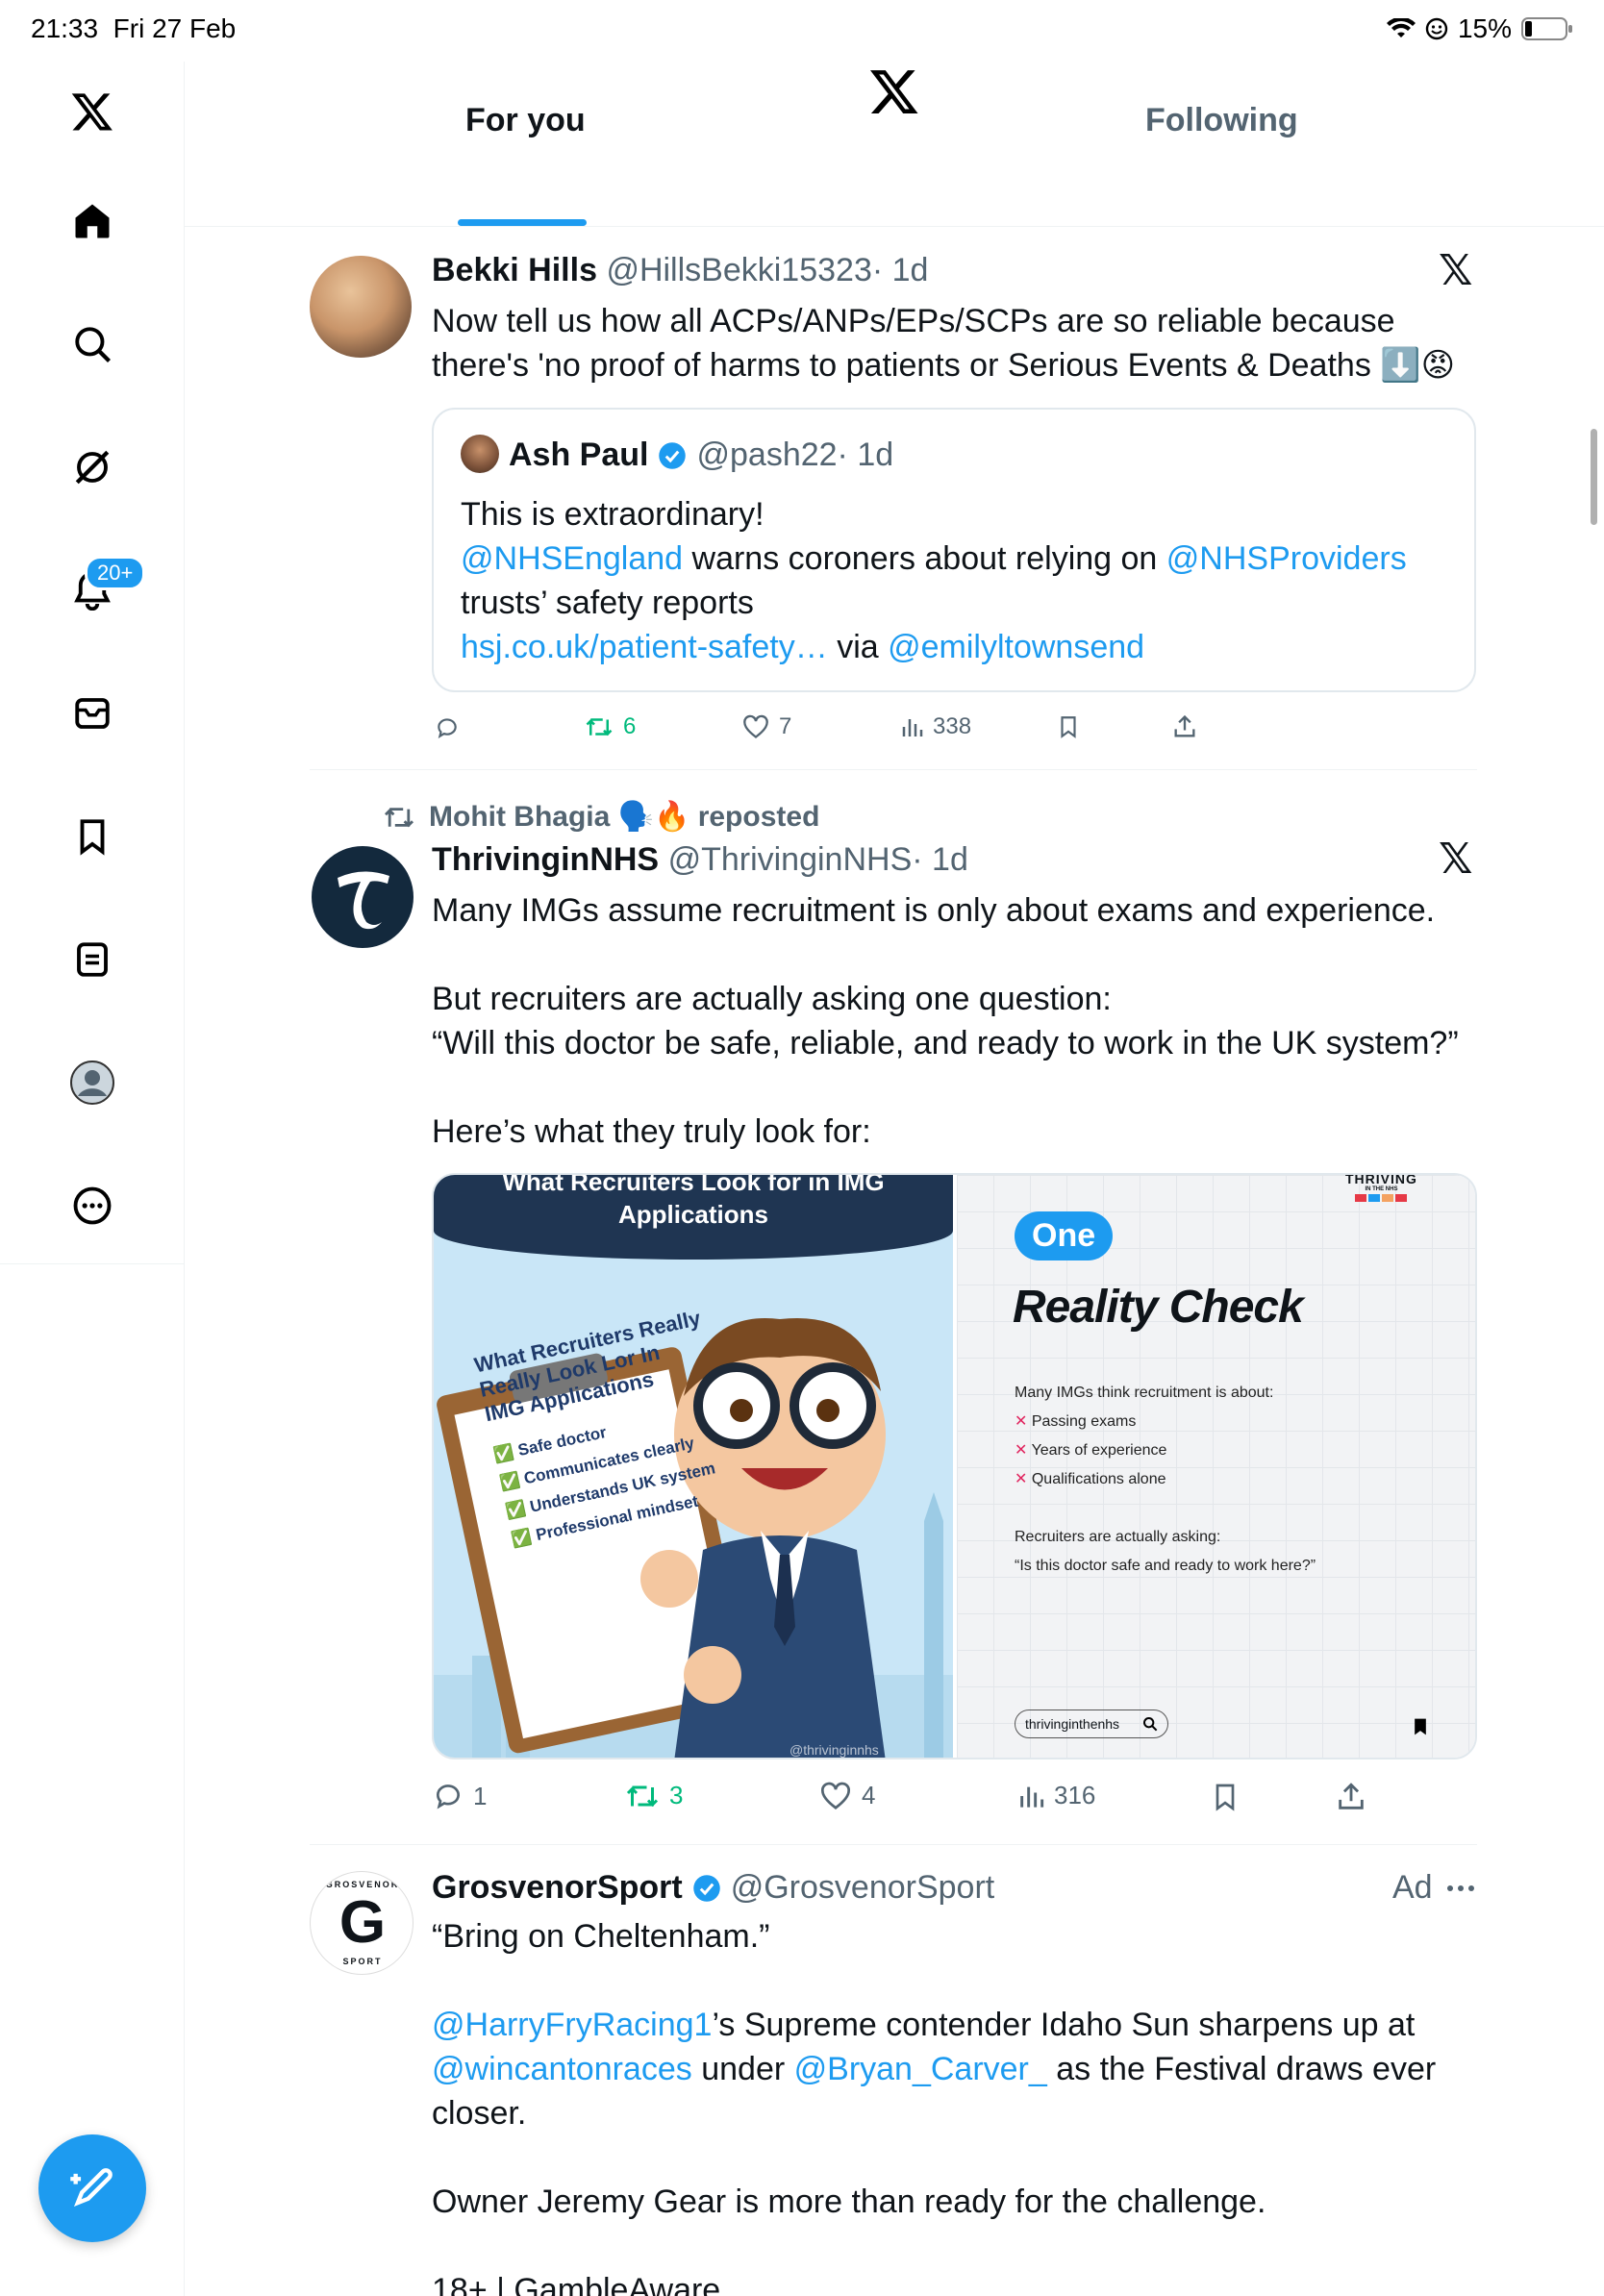 Image resolution: width=1604 pixels, height=2296 pixels. What do you see at coordinates (738, 270) in the screenshot?
I see `author-handle: @HillsBekki15323` at bounding box center [738, 270].